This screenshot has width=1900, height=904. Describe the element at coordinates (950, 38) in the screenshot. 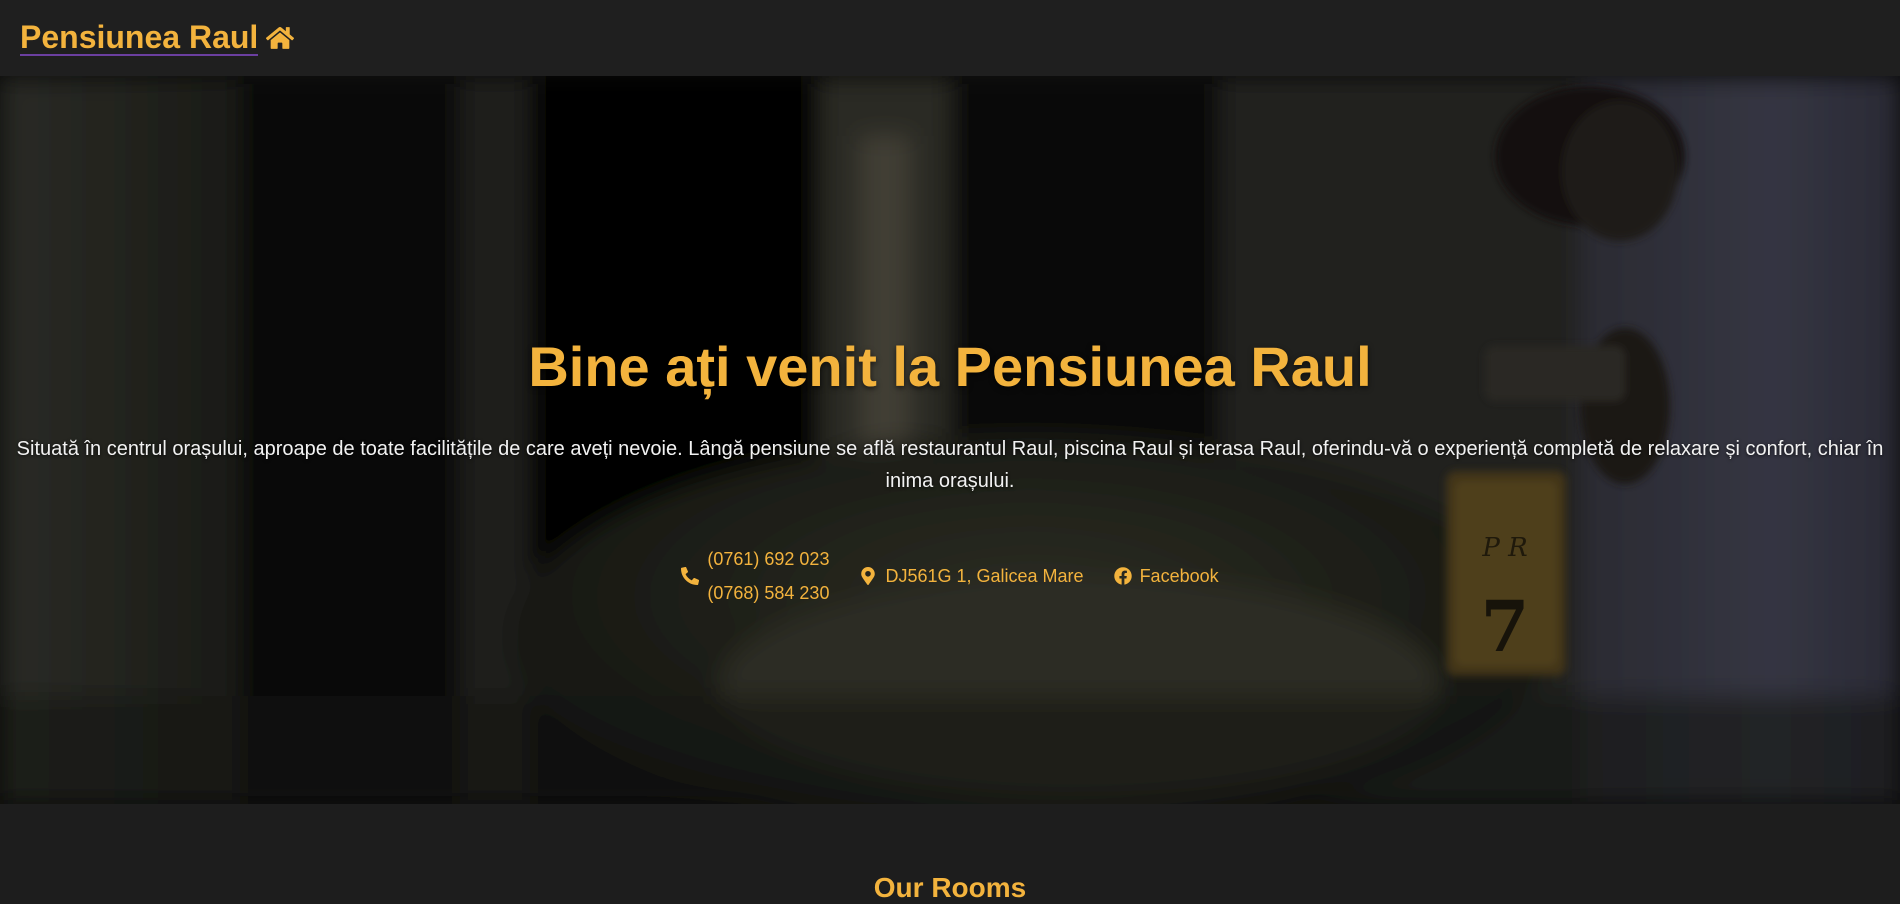

I see `navbar: Pensiunea Raul` at that location.